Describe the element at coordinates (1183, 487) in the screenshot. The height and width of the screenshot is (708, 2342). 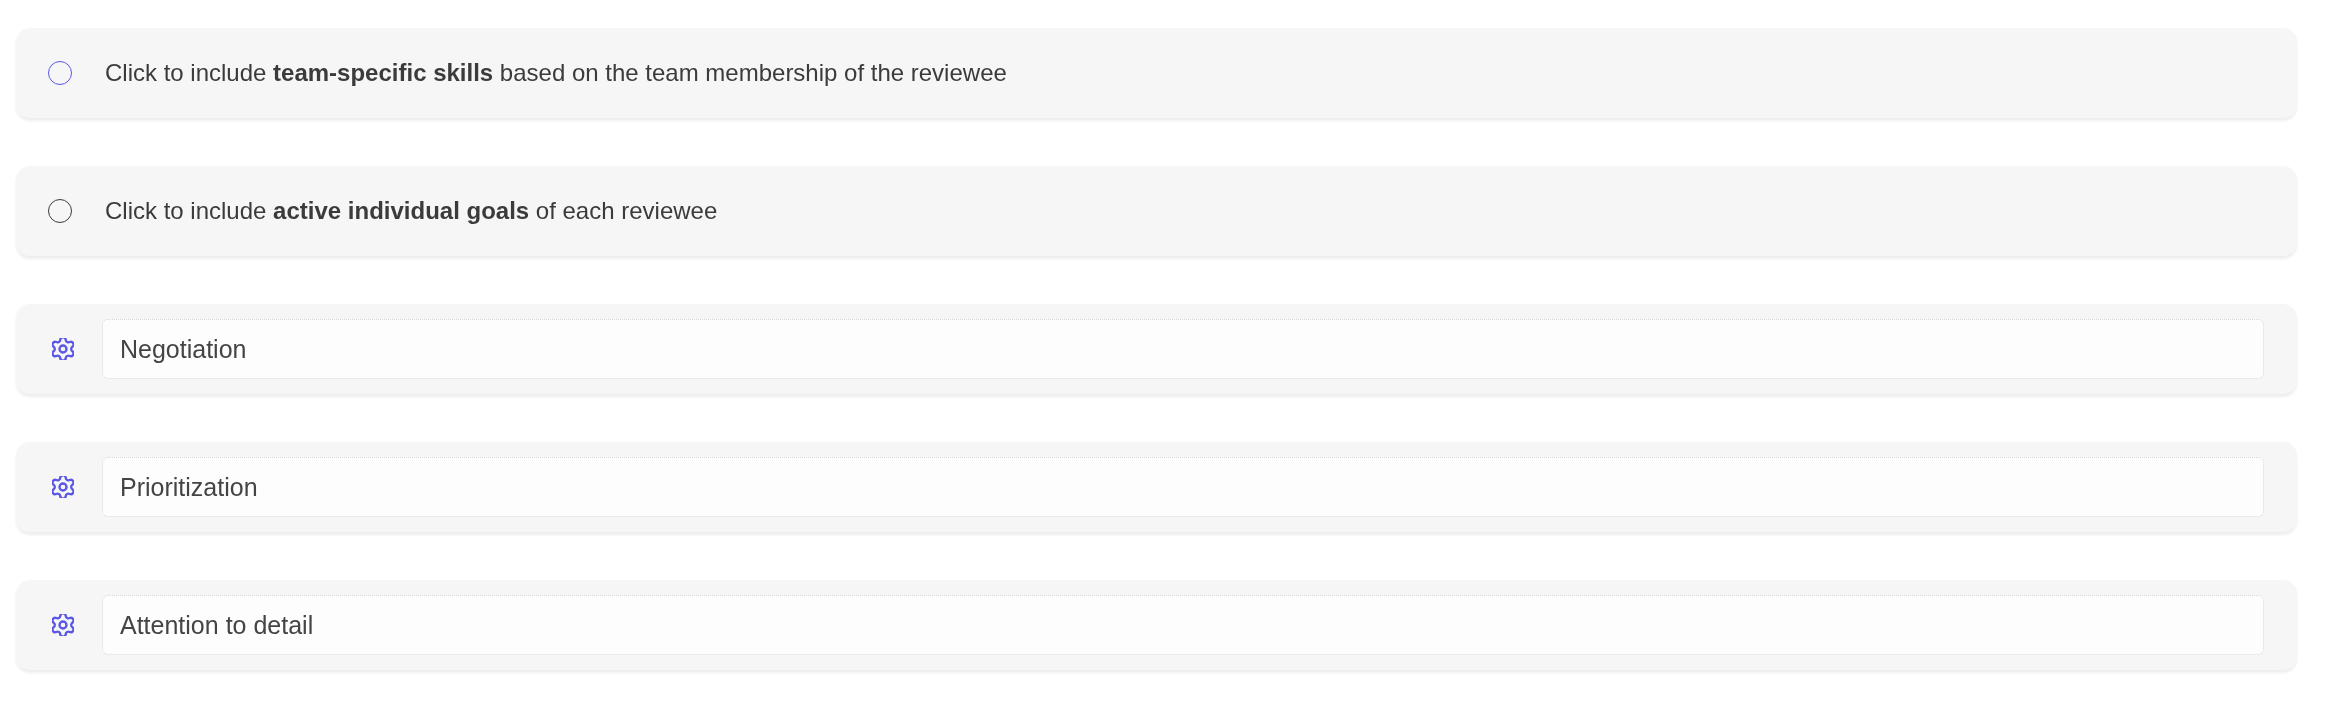
I see `input-field: Prioritization` at that location.